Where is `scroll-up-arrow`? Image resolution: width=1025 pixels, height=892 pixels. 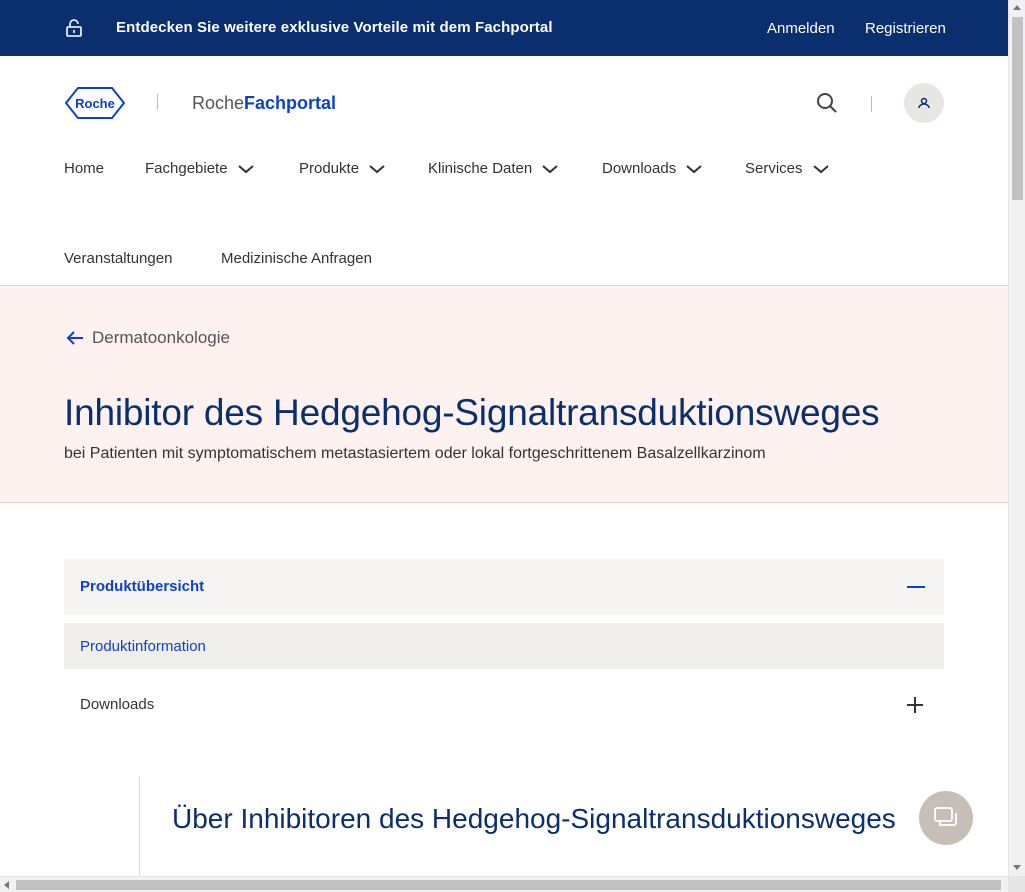 scroll-up-arrow is located at coordinates (1017, 7).